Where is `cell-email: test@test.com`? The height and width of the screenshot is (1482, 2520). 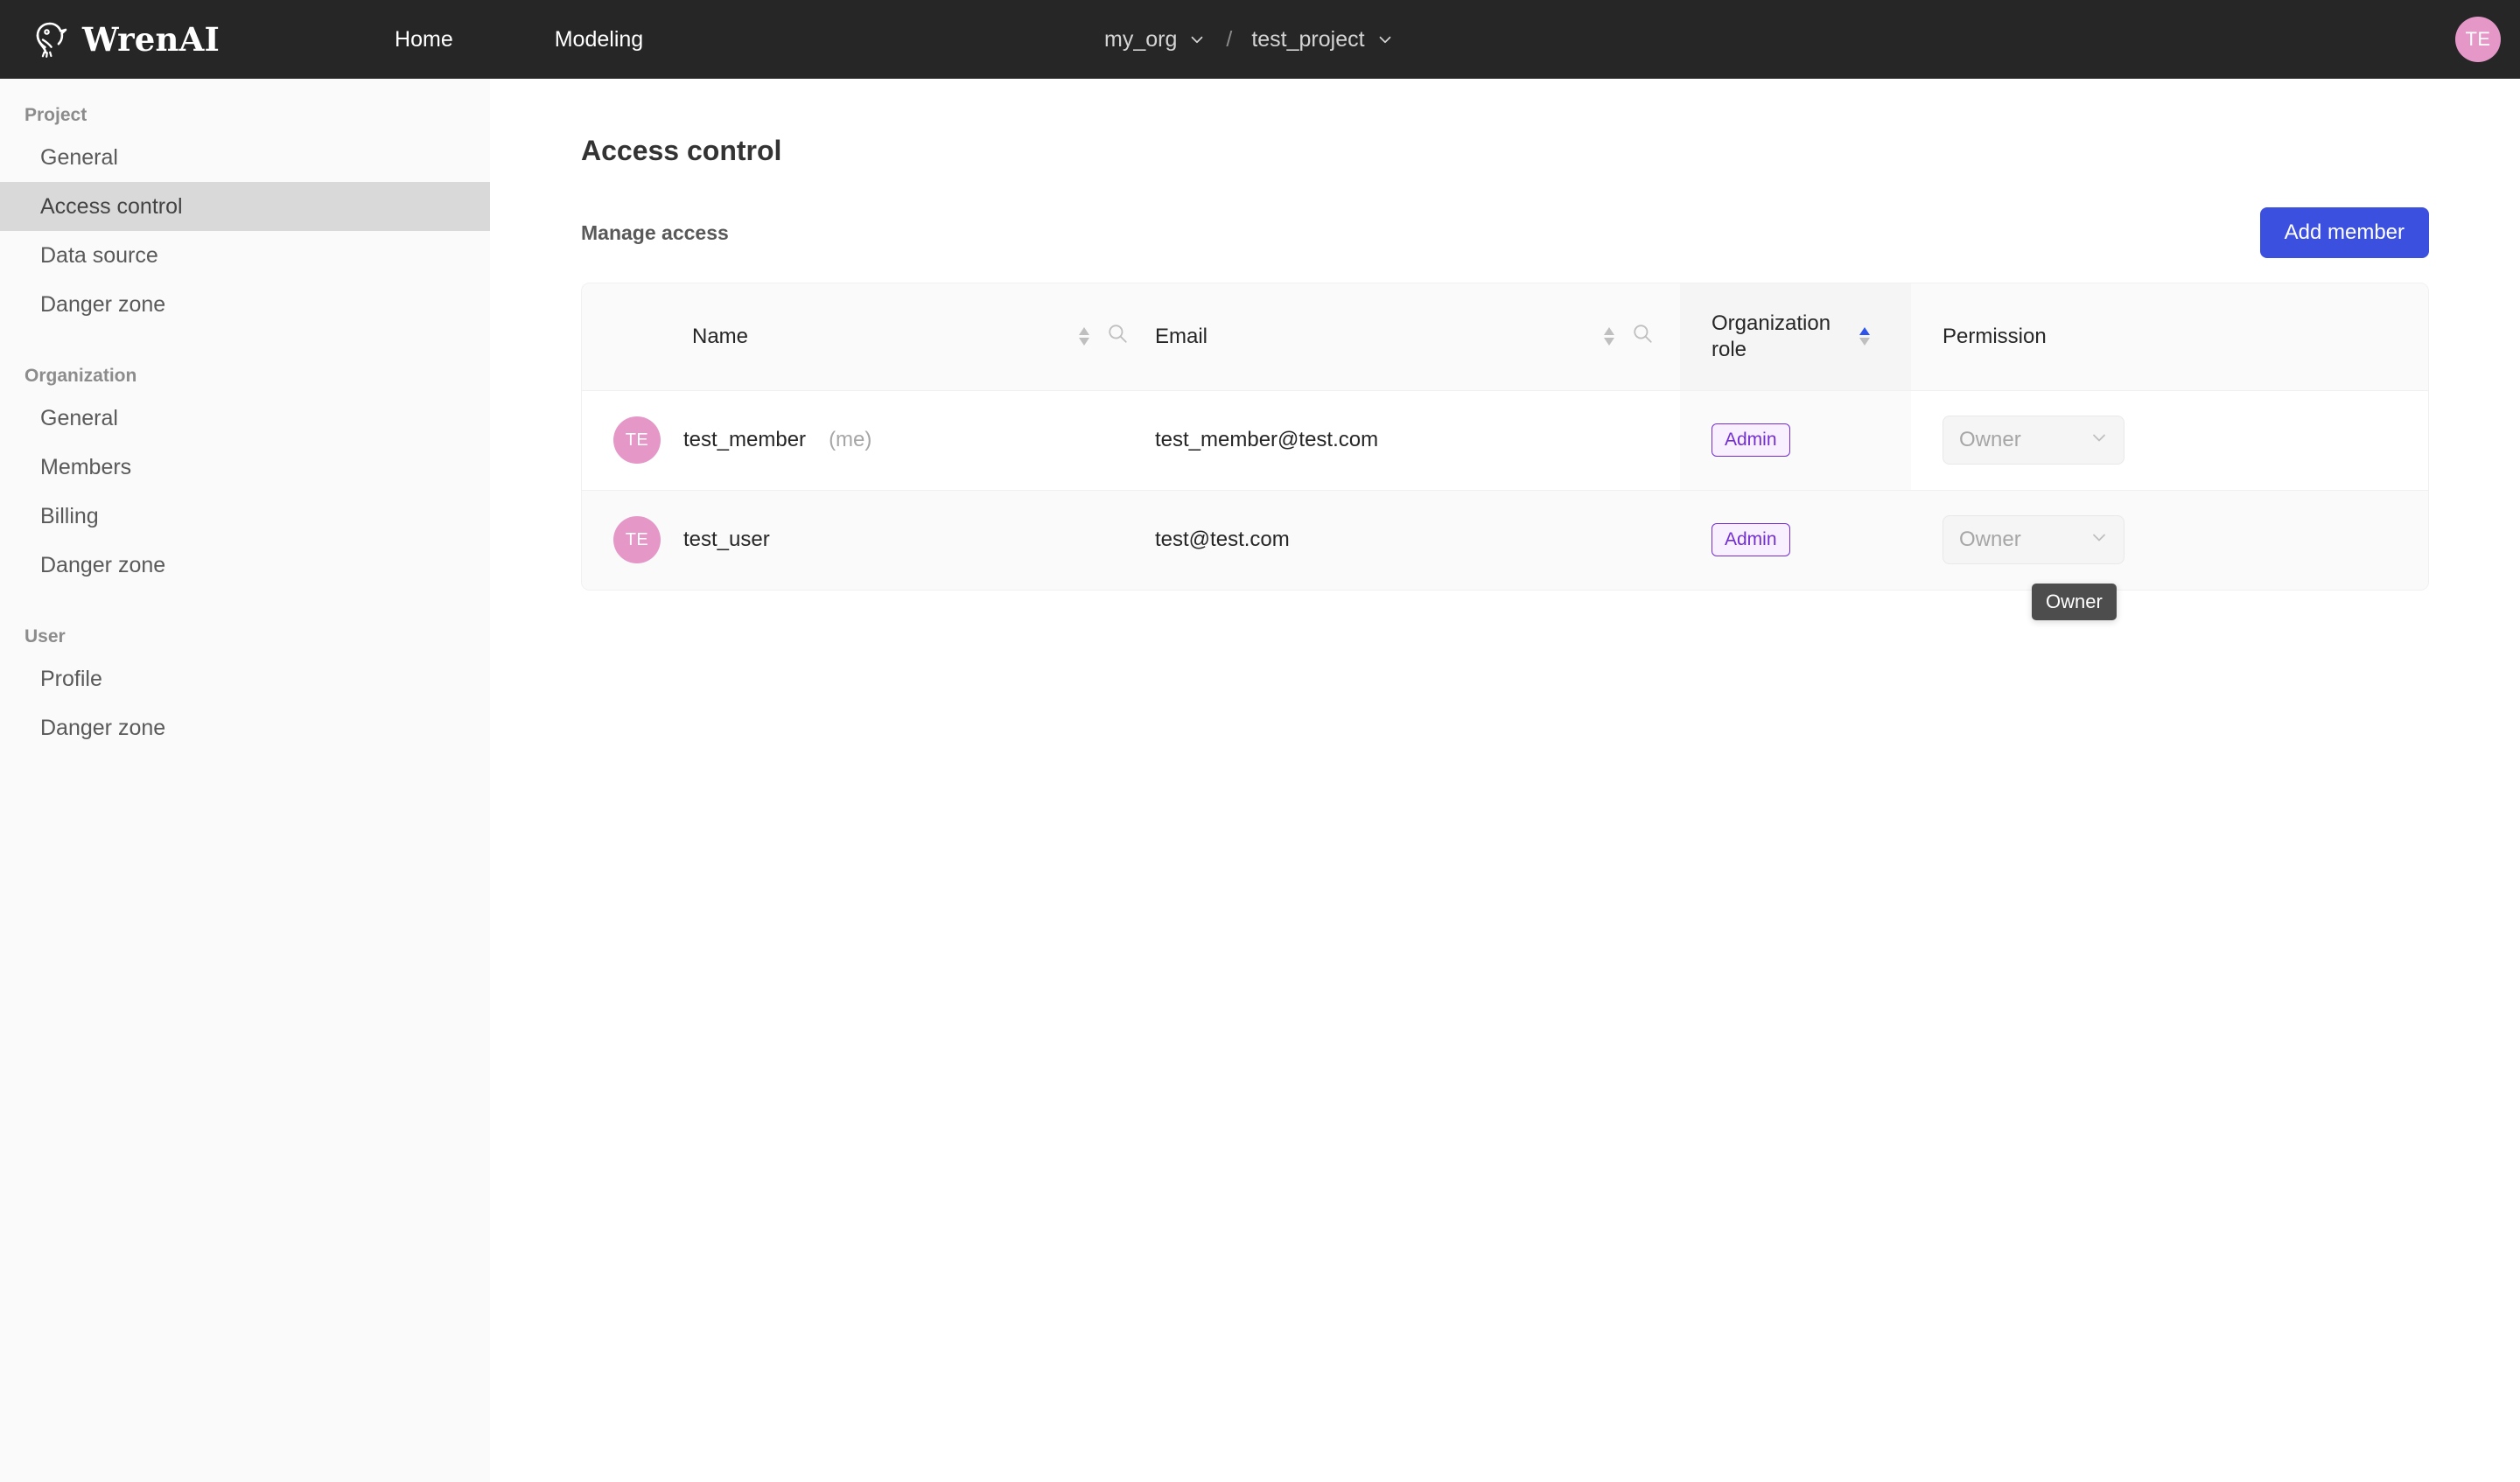
cell-email: test@test.com is located at coordinates (1417, 540).